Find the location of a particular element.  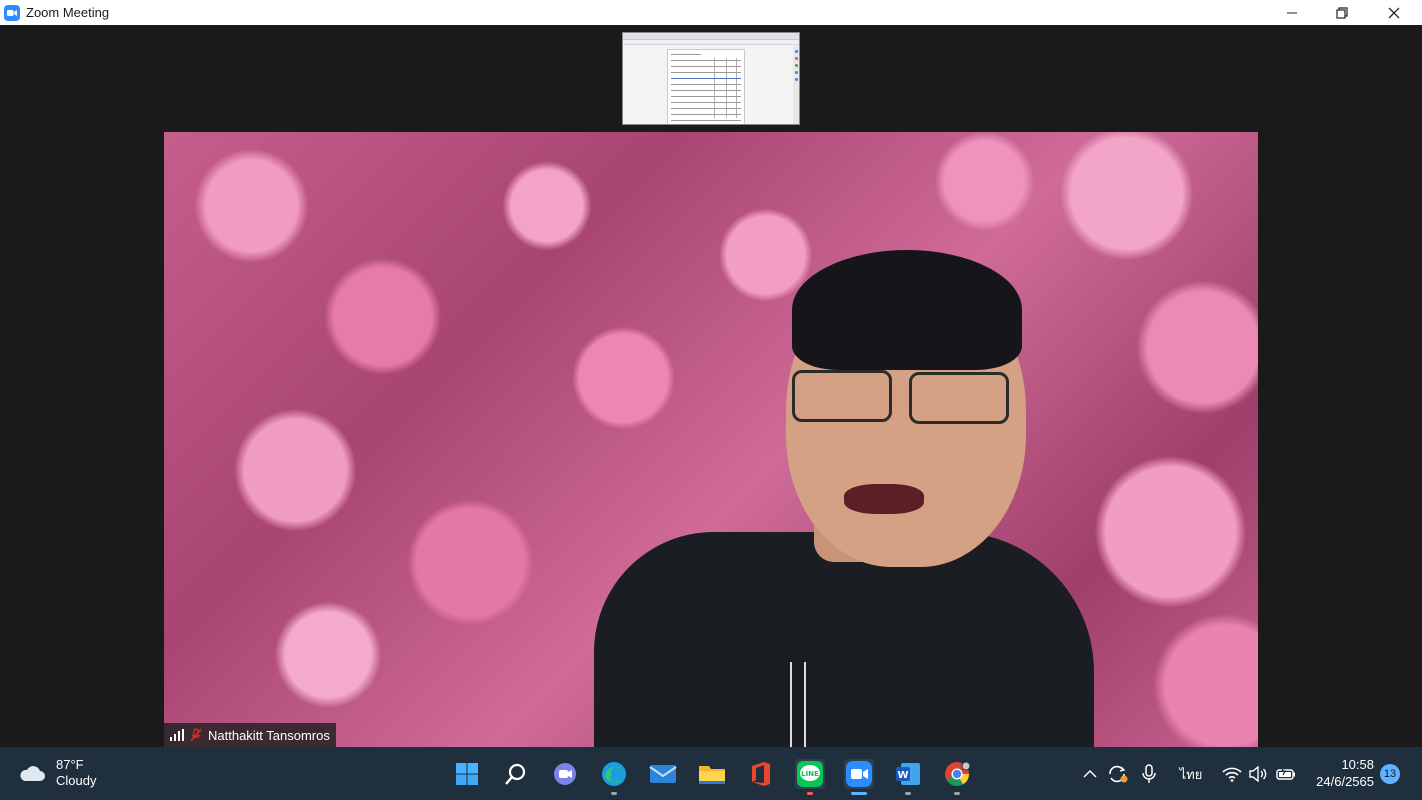

glasses-right is located at coordinates (959, 398).